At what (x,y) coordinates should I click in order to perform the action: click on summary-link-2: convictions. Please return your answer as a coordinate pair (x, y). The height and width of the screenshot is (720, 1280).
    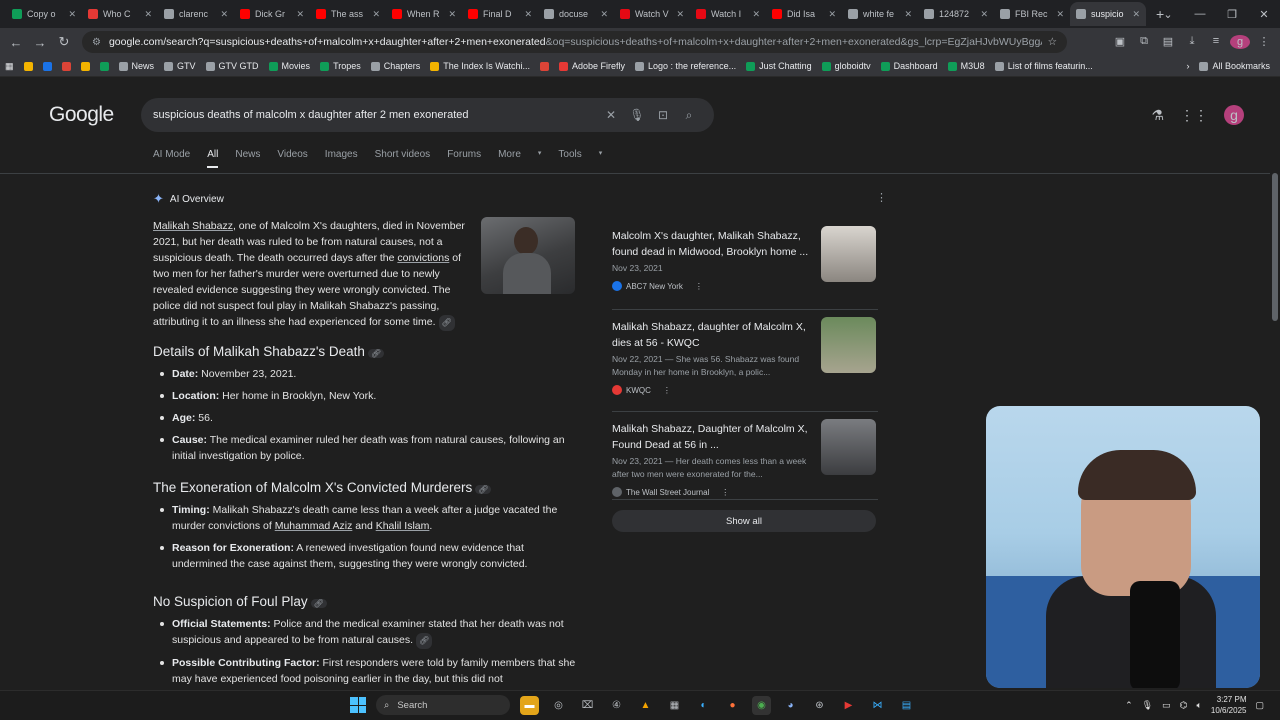
    Looking at the image, I should click on (423, 258).